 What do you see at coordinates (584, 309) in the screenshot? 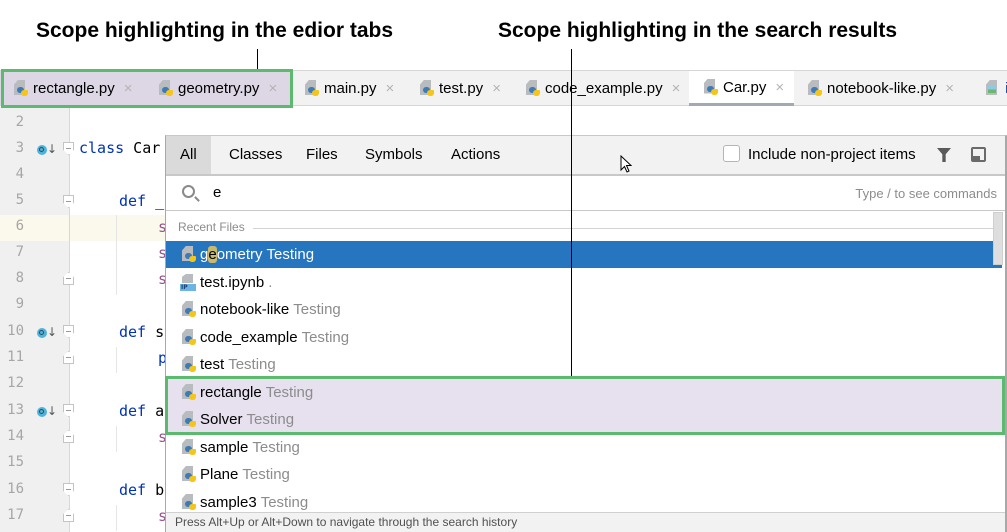
I see `result-item: notebook-like Testing` at bounding box center [584, 309].